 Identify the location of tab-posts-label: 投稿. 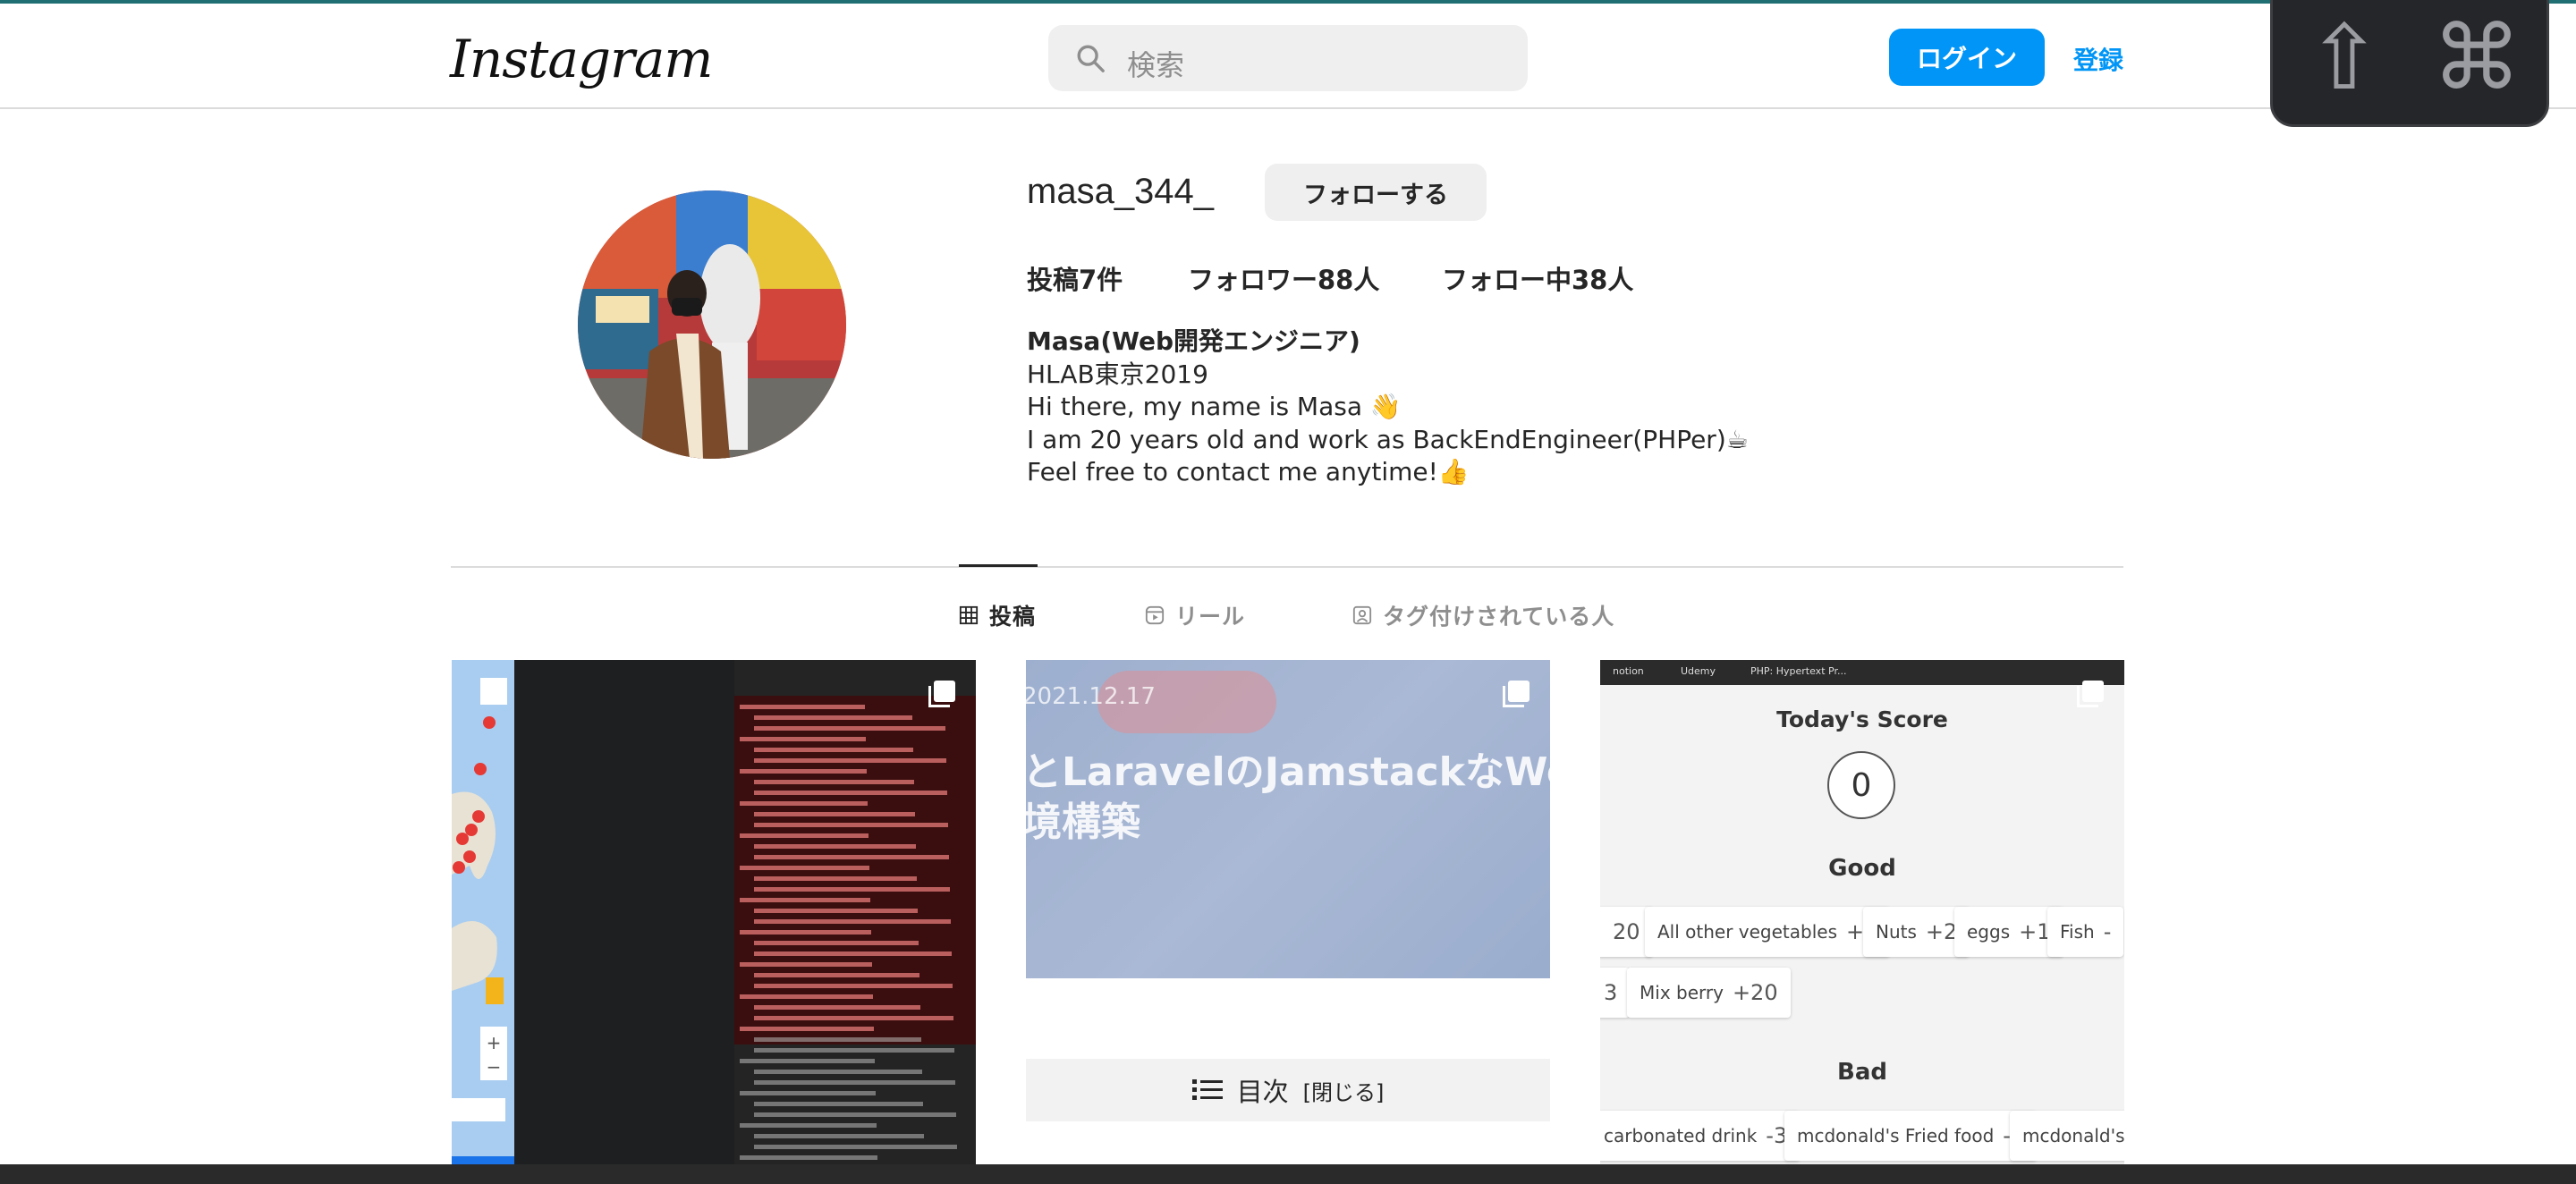
(1013, 617).